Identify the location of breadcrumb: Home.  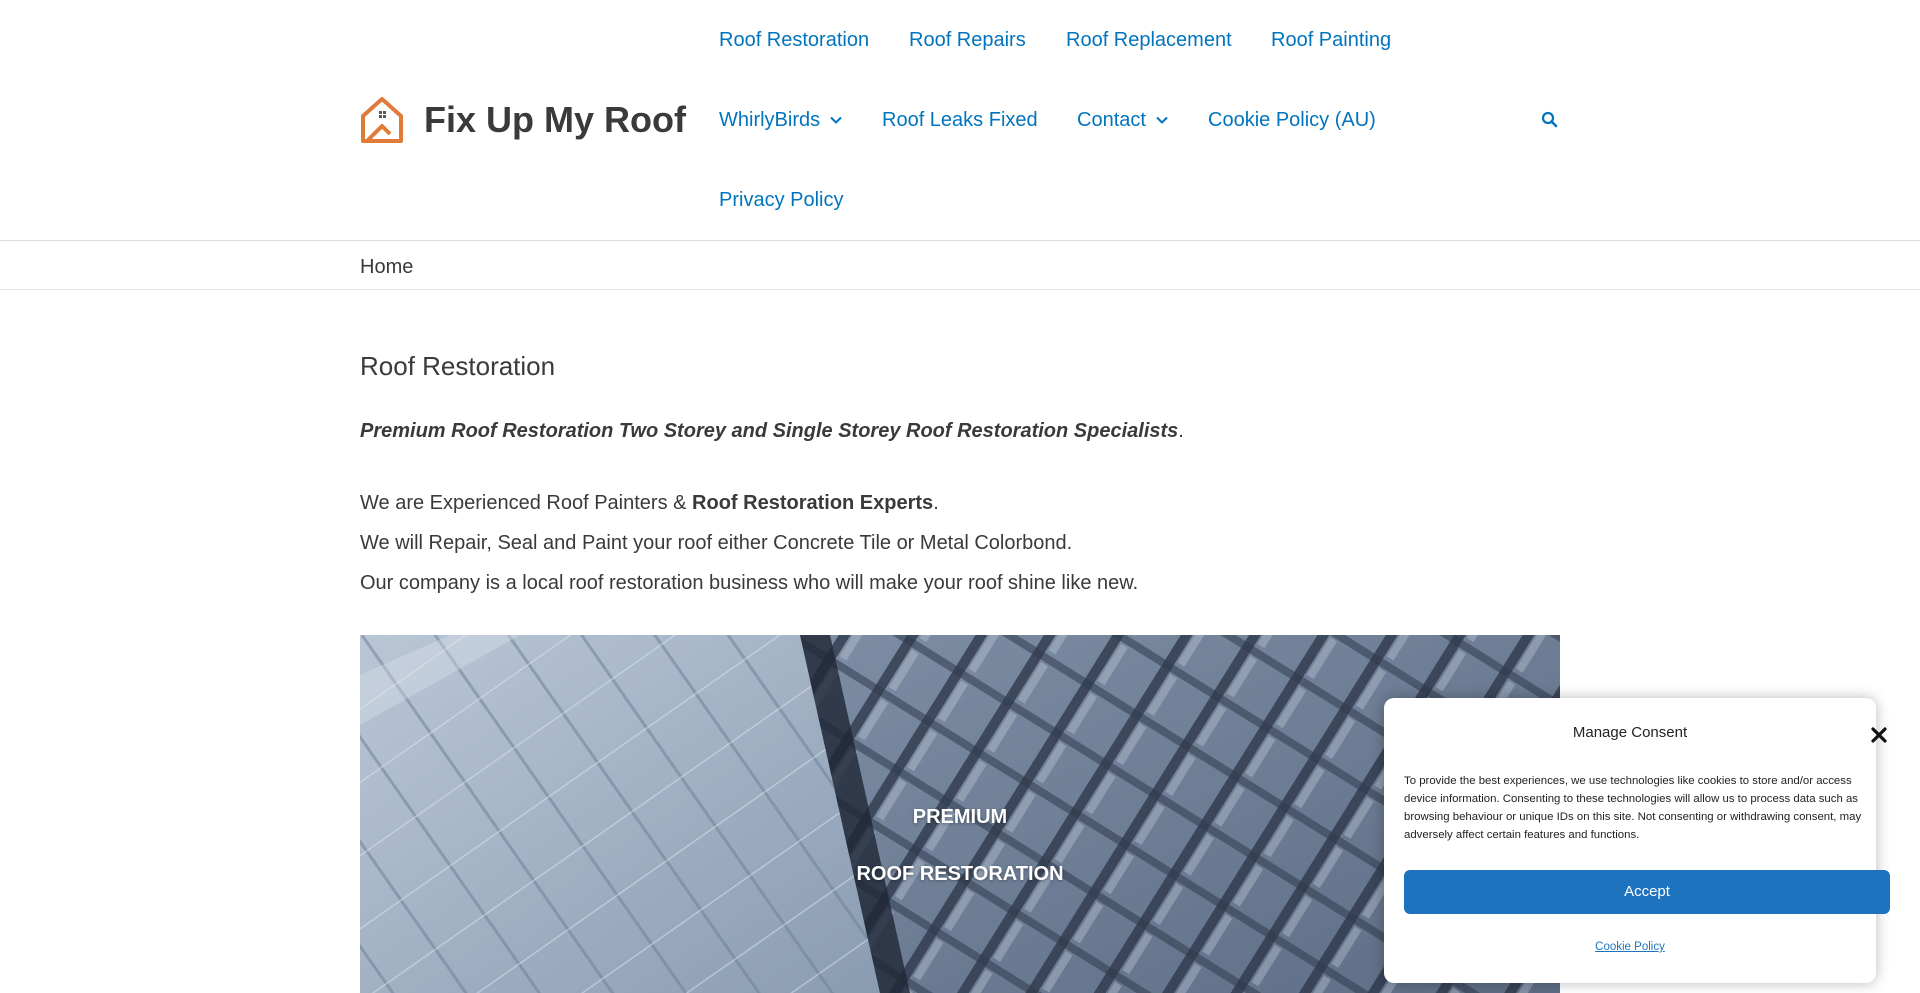
(387, 267).